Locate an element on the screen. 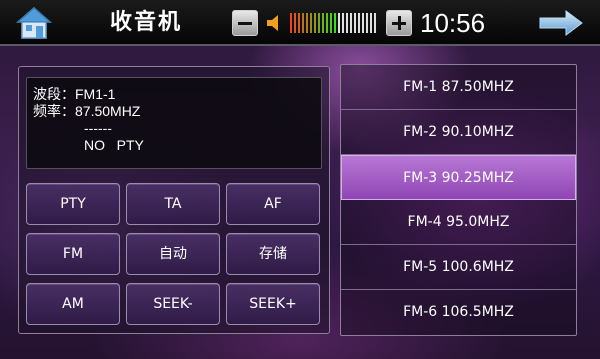  forward-button is located at coordinates (561, 23).